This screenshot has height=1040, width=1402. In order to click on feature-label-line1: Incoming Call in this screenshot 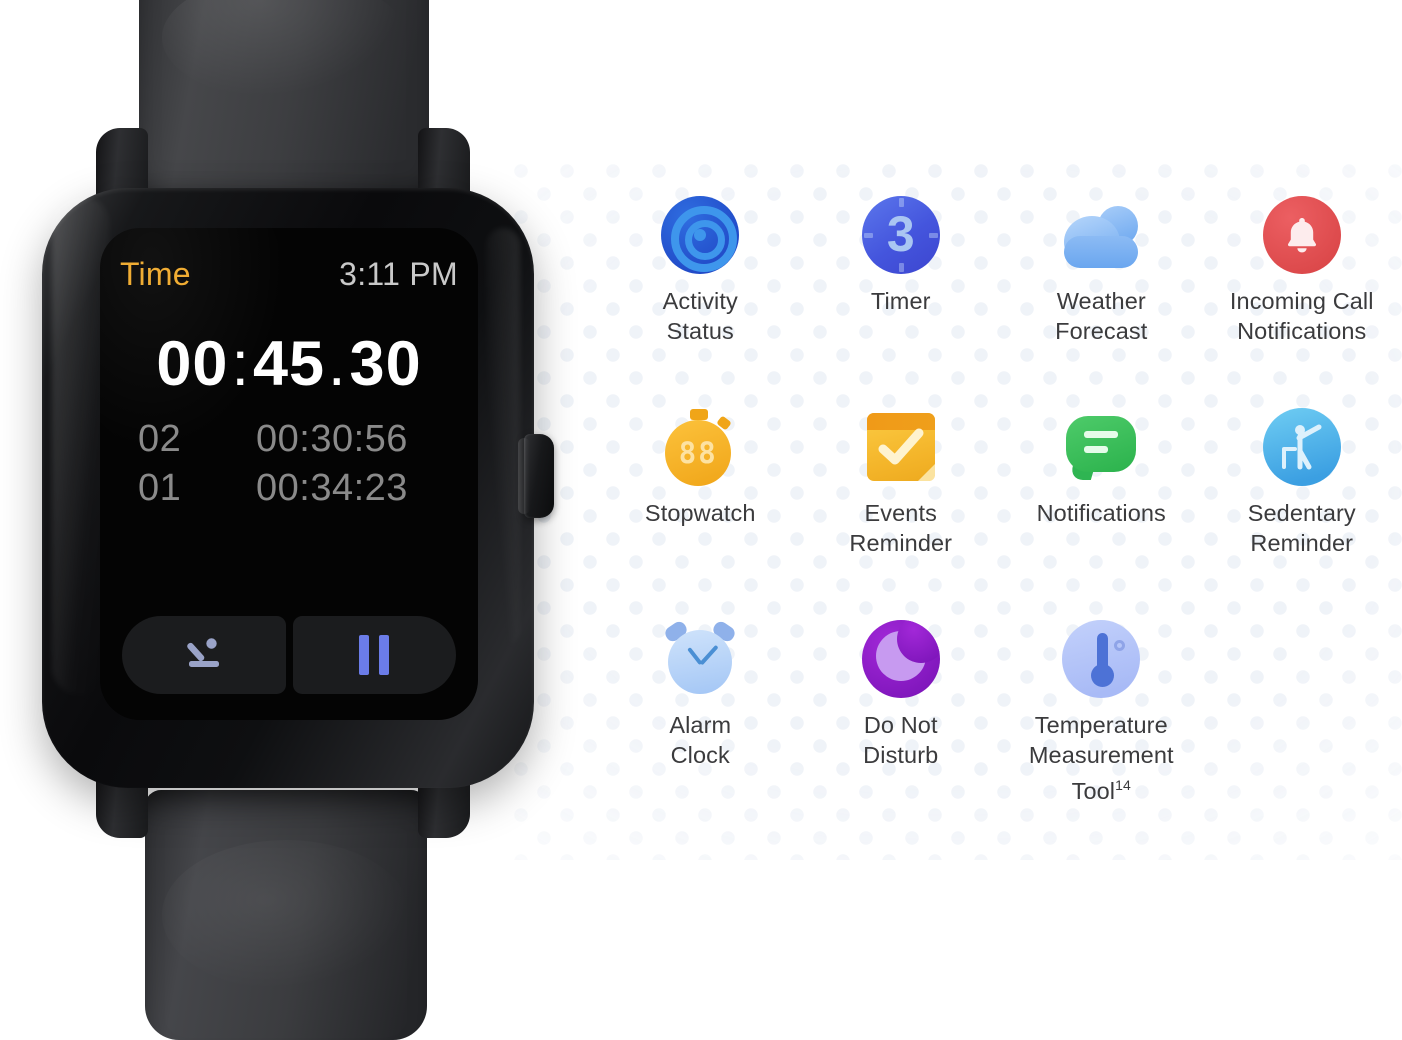, I will do `click(1302, 301)`.